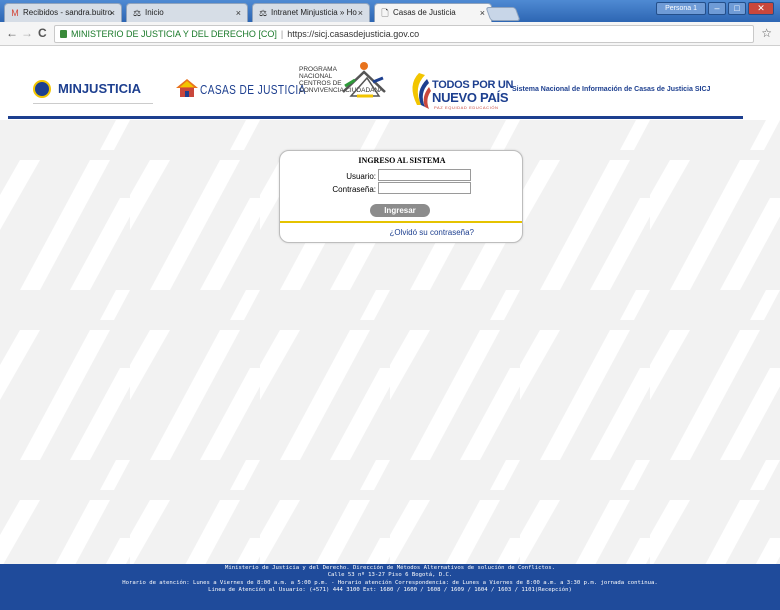 Image resolution: width=780 pixels, height=610 pixels. I want to click on window-controls: Persona 1 – □ ✕, so click(715, 9).